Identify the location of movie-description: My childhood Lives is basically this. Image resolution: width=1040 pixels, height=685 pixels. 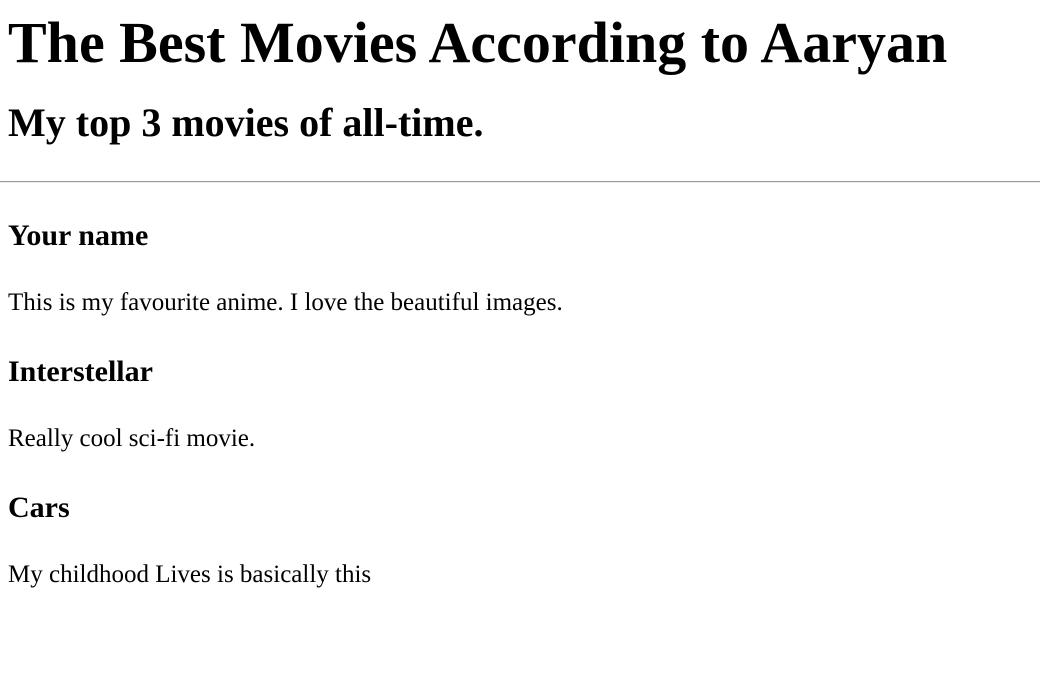
(190, 574).